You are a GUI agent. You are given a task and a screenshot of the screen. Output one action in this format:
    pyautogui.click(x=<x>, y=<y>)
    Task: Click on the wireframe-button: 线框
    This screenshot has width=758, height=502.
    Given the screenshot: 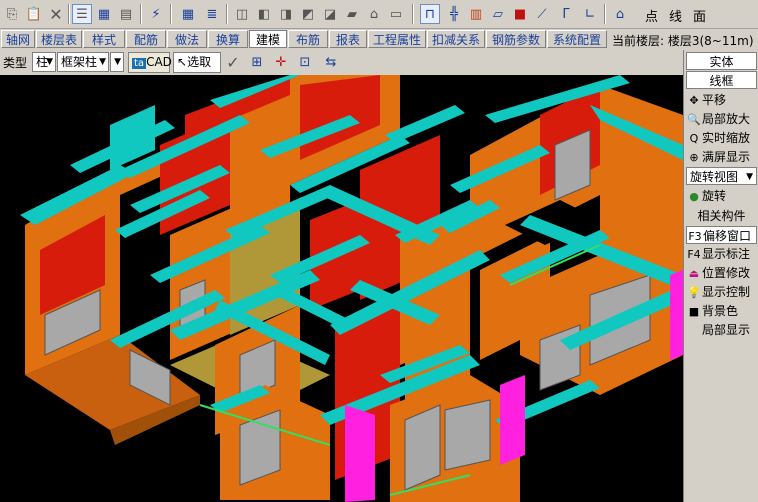 What is the action you would take?
    pyautogui.click(x=721, y=80)
    